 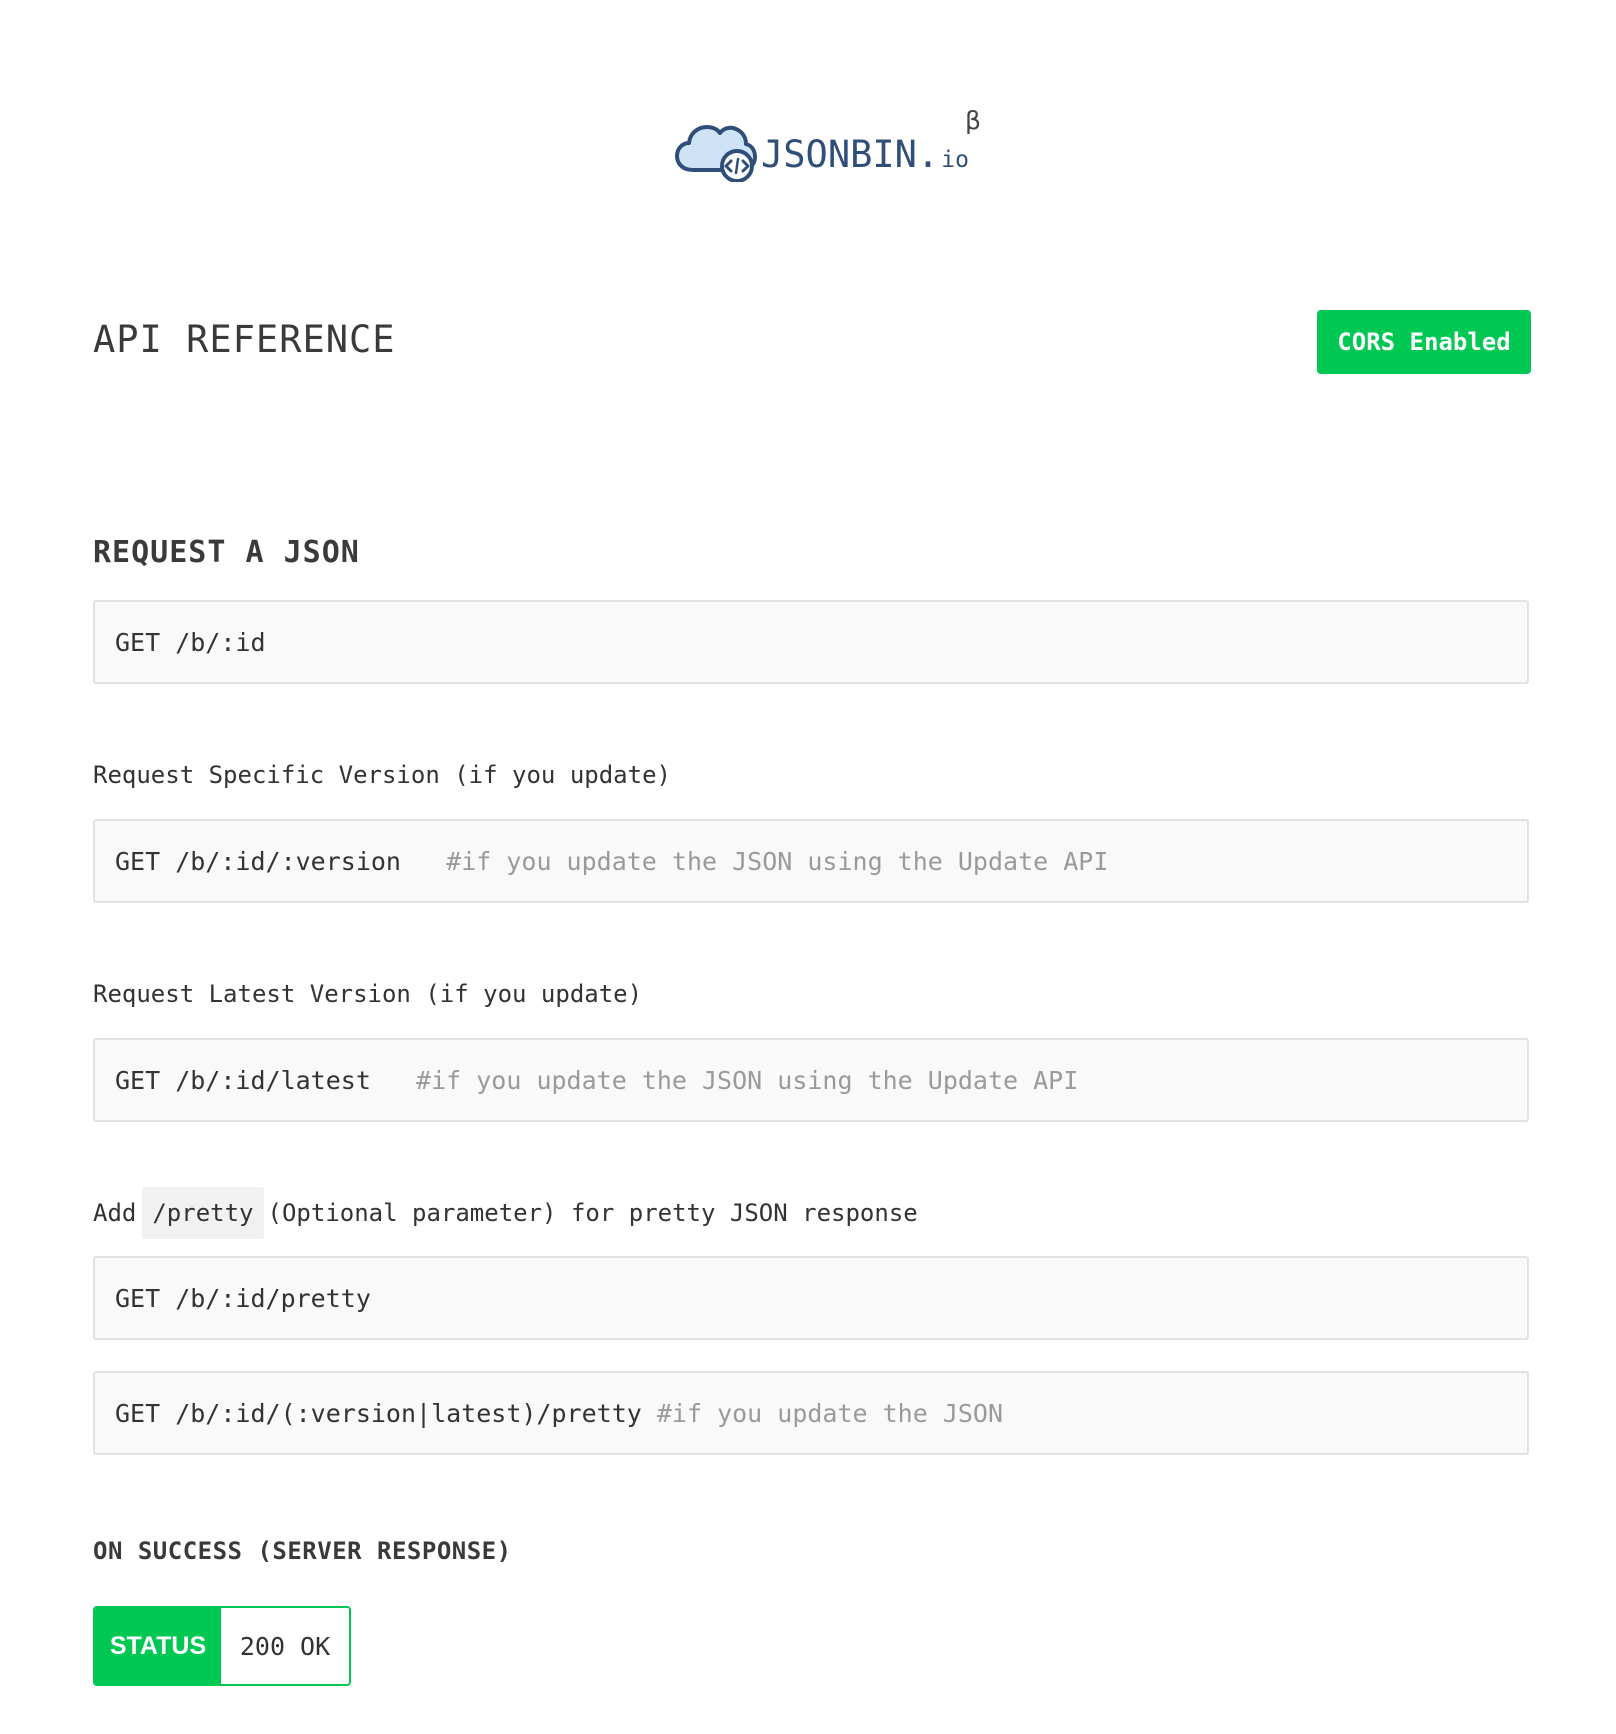 I want to click on beta-mark: β, so click(x=973, y=120).